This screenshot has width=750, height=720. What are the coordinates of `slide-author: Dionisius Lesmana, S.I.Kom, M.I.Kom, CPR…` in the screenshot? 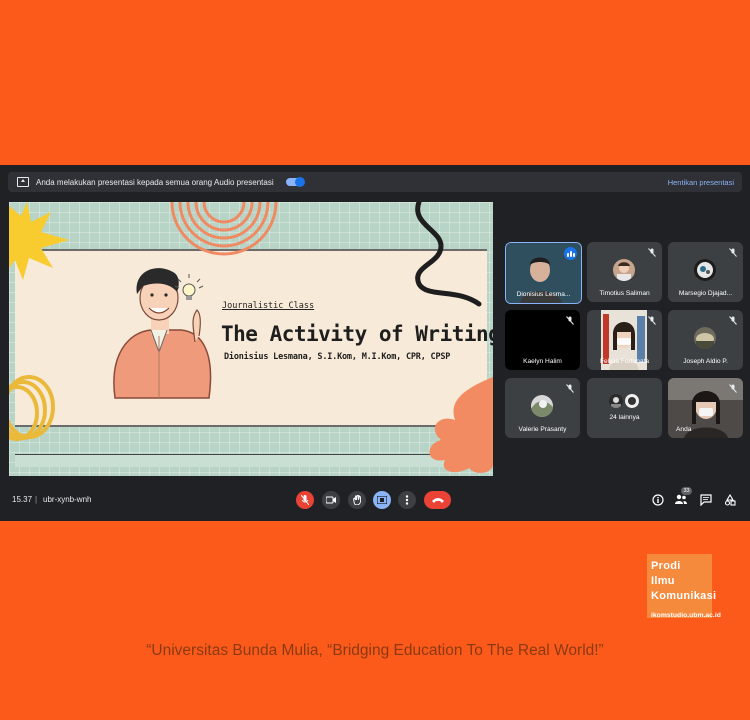 It's located at (337, 357).